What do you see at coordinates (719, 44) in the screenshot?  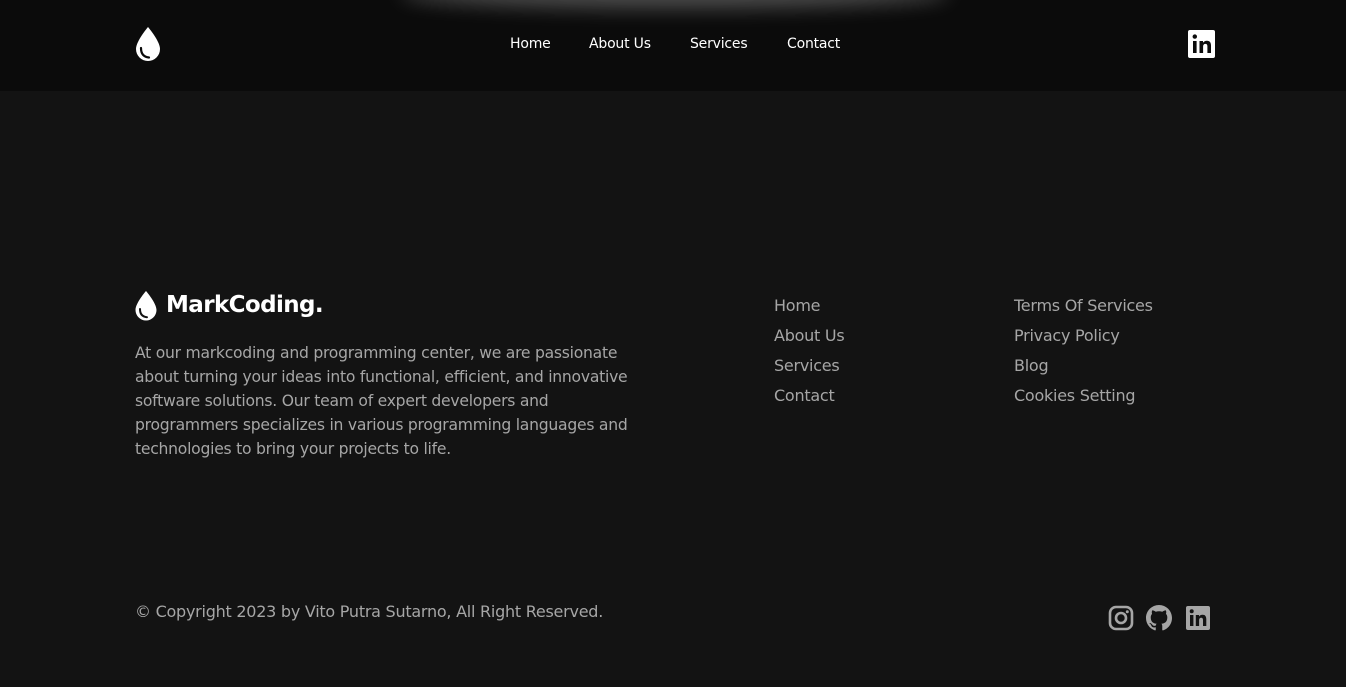 I see `nav-link-services: Services` at bounding box center [719, 44].